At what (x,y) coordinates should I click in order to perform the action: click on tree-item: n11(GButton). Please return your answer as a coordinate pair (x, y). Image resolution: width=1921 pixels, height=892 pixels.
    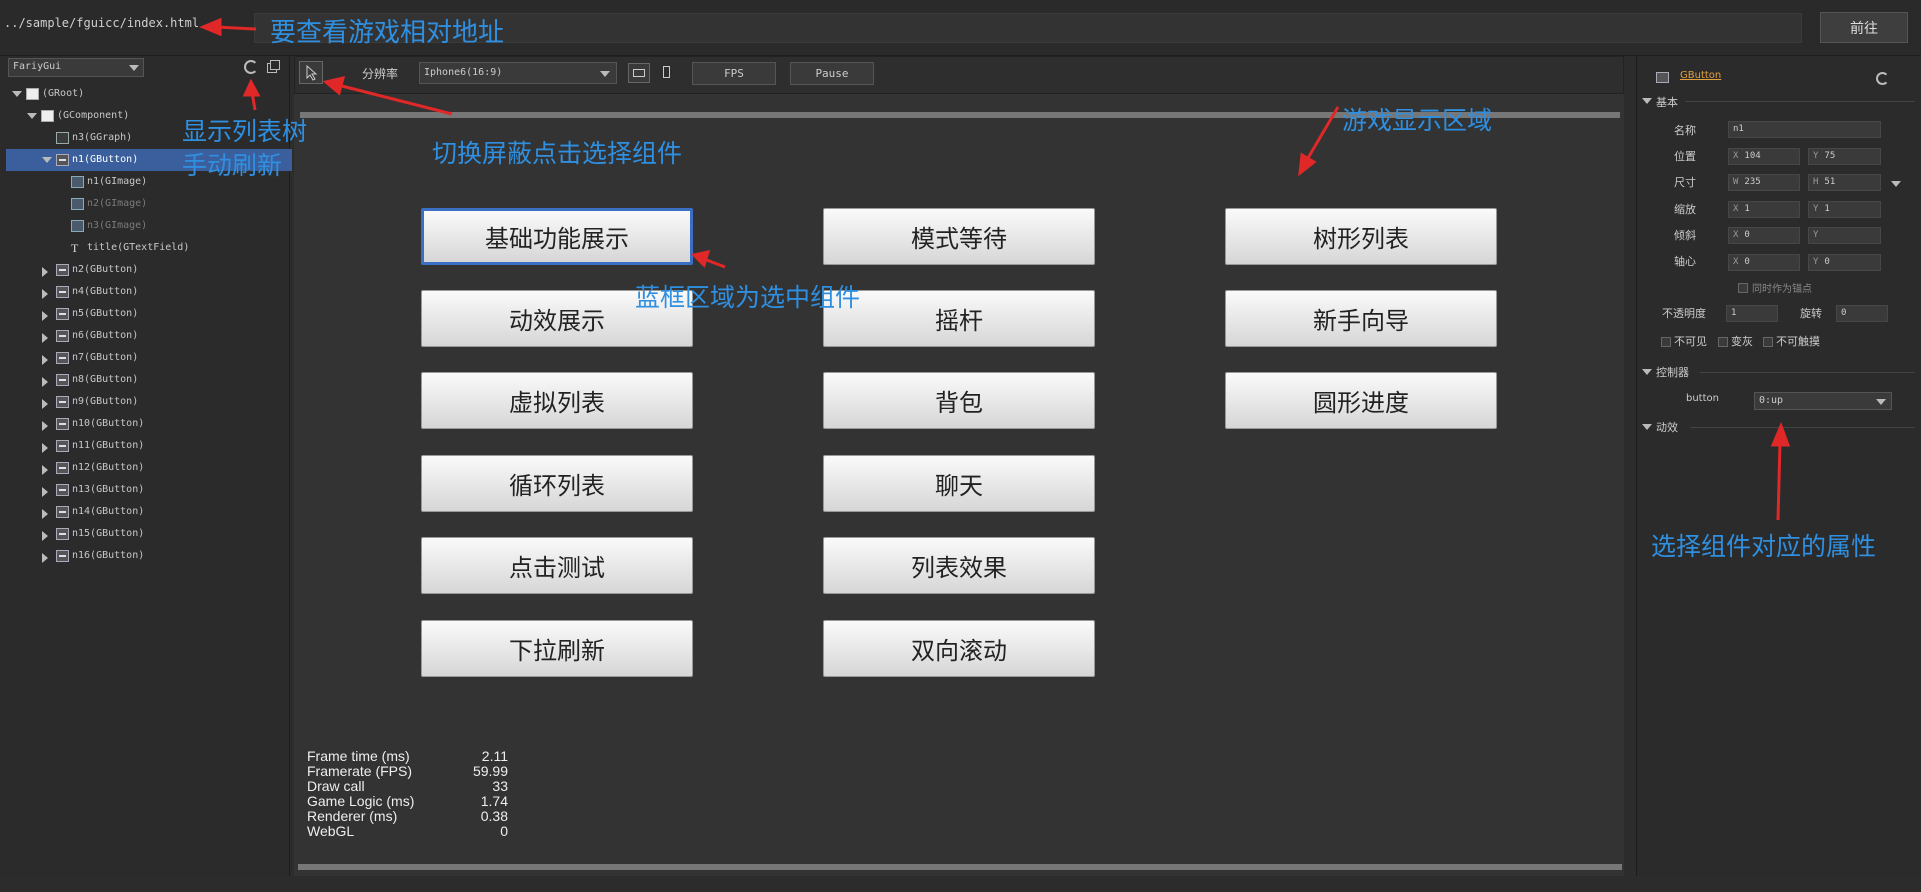
    Looking at the image, I should click on (149, 446).